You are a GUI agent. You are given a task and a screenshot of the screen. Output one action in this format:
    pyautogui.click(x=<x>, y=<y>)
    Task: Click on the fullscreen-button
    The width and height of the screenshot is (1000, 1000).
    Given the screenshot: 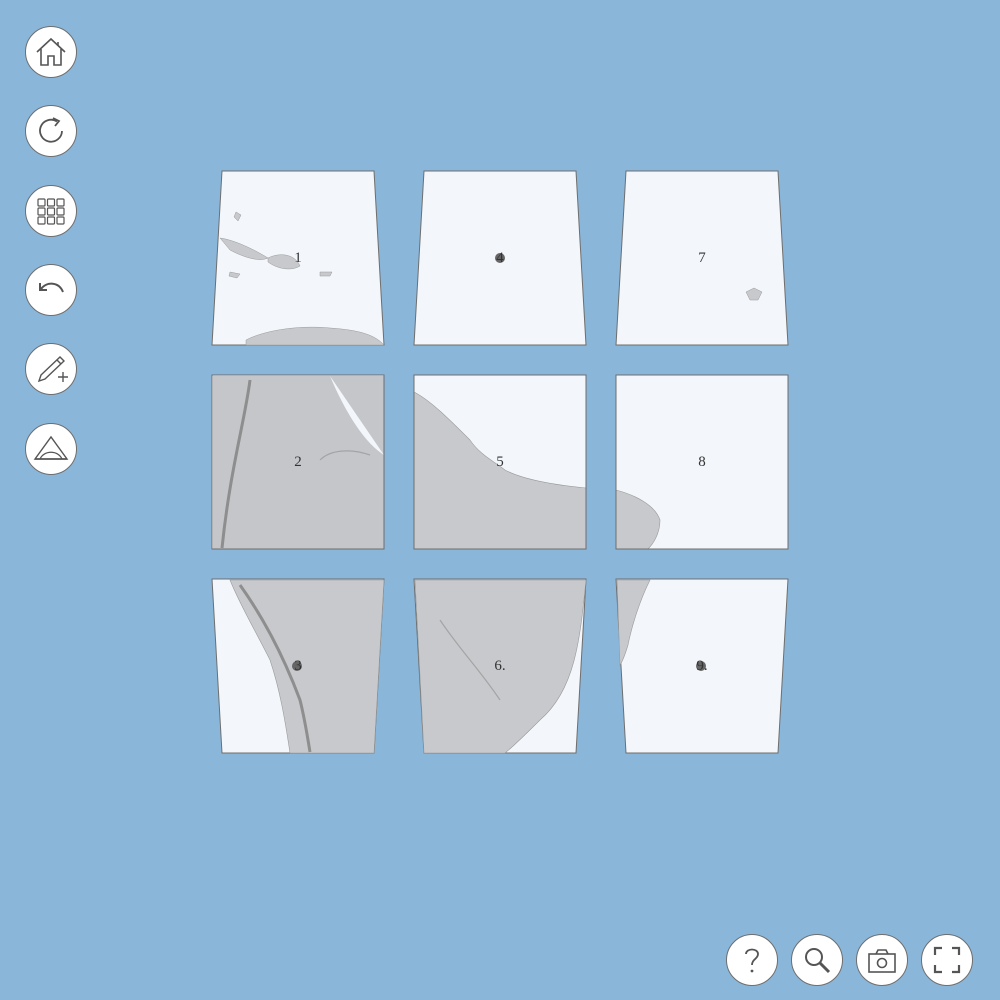 What is the action you would take?
    pyautogui.click(x=947, y=960)
    